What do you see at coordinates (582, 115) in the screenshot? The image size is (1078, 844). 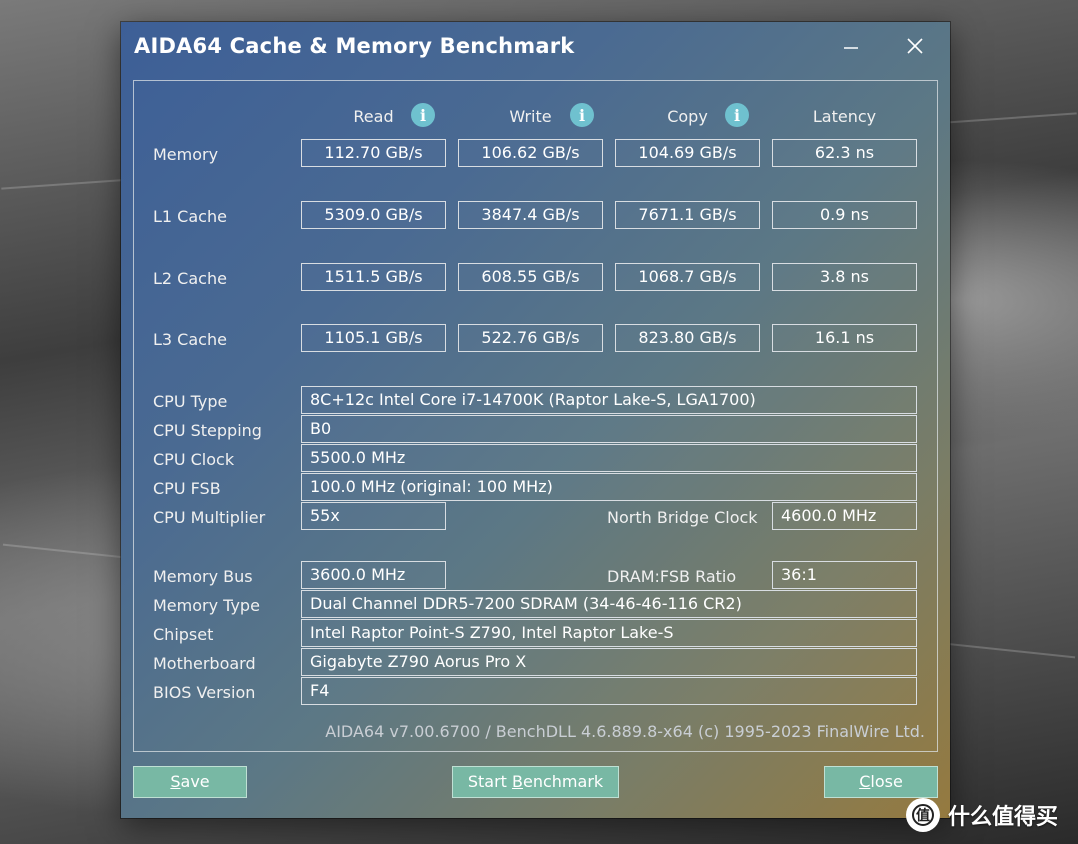 I see `info-icon-write: i` at bounding box center [582, 115].